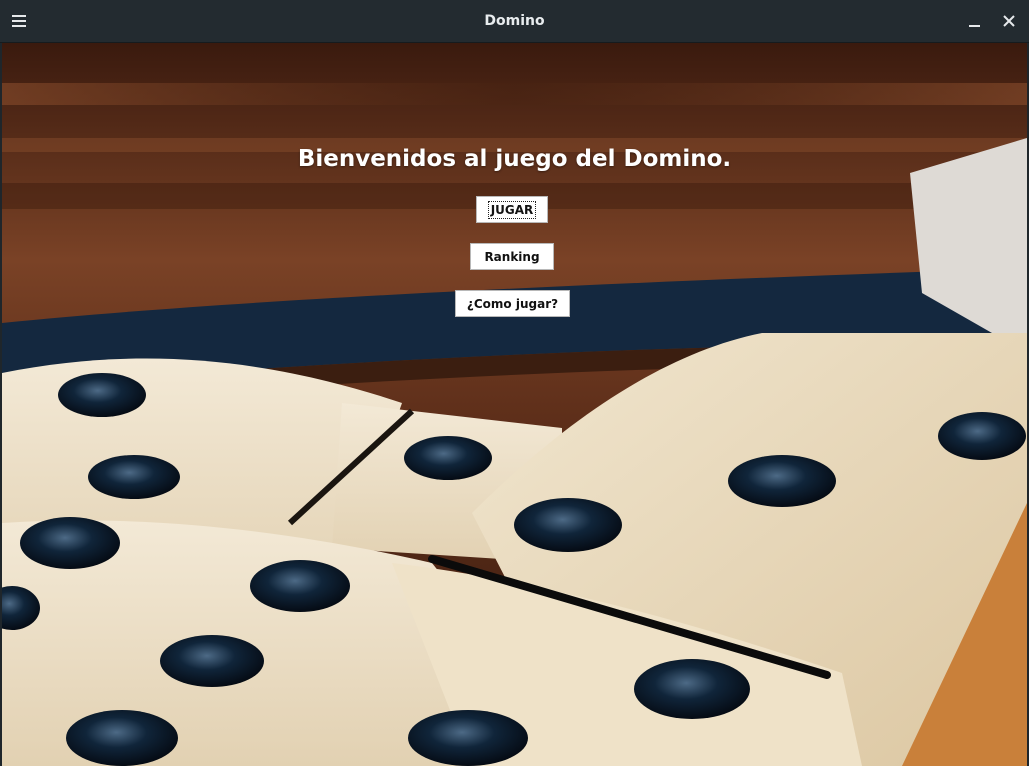 The height and width of the screenshot is (766, 1029). Describe the element at coordinates (512, 256) in the screenshot. I see `ranking-button: Ranking` at that location.